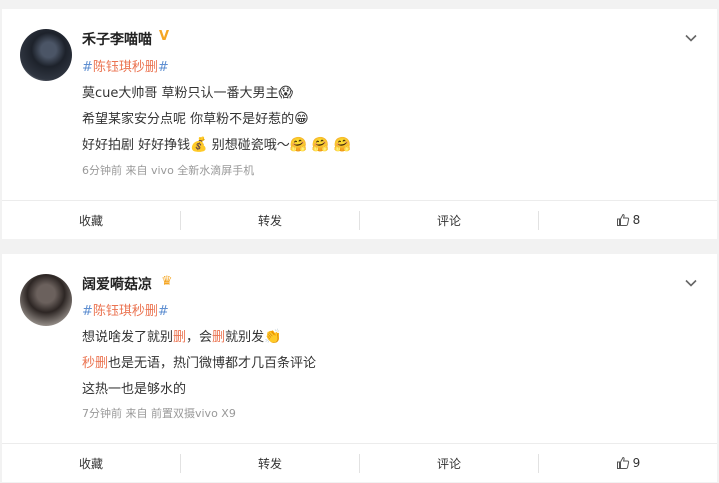  Describe the element at coordinates (168, 170) in the screenshot. I see `post-meta: 6分钟前 来自 vivo 全新水滴屏手机` at that location.